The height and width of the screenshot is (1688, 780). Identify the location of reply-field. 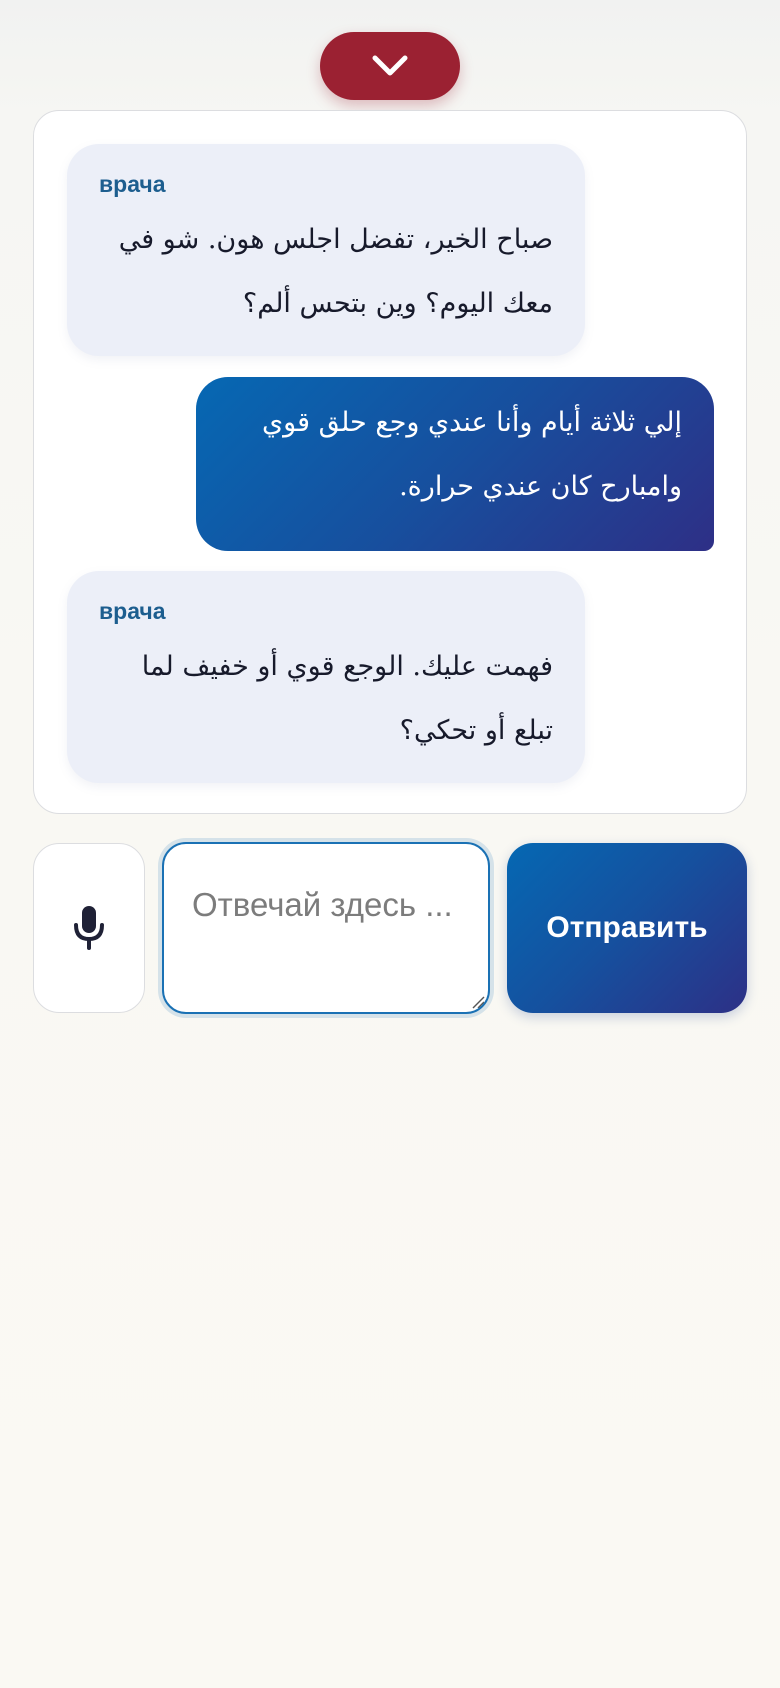
(326, 928).